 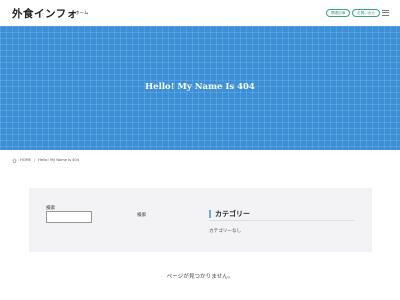 What do you see at coordinates (281, 215) in the screenshot?
I see `category-heading: カテゴリー` at bounding box center [281, 215].